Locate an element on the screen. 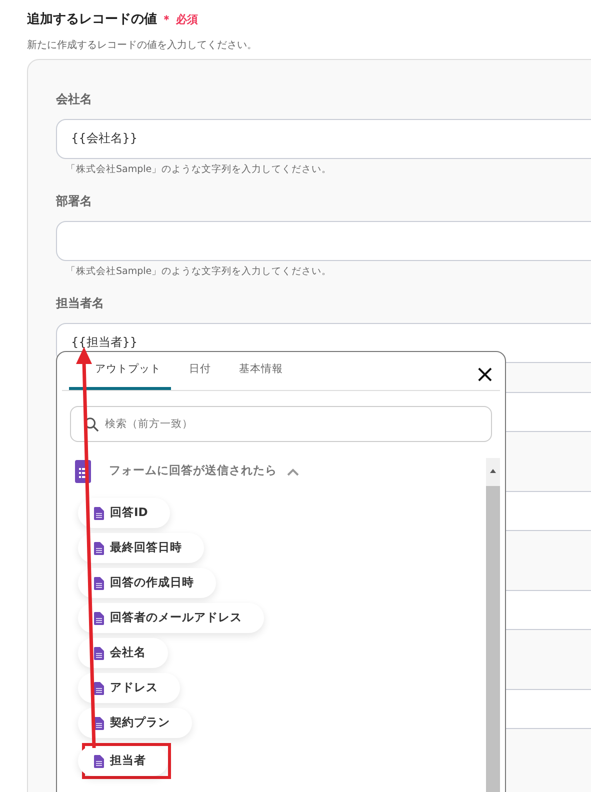 The height and width of the screenshot is (792, 591). caret-icon is located at coordinates (293, 472).